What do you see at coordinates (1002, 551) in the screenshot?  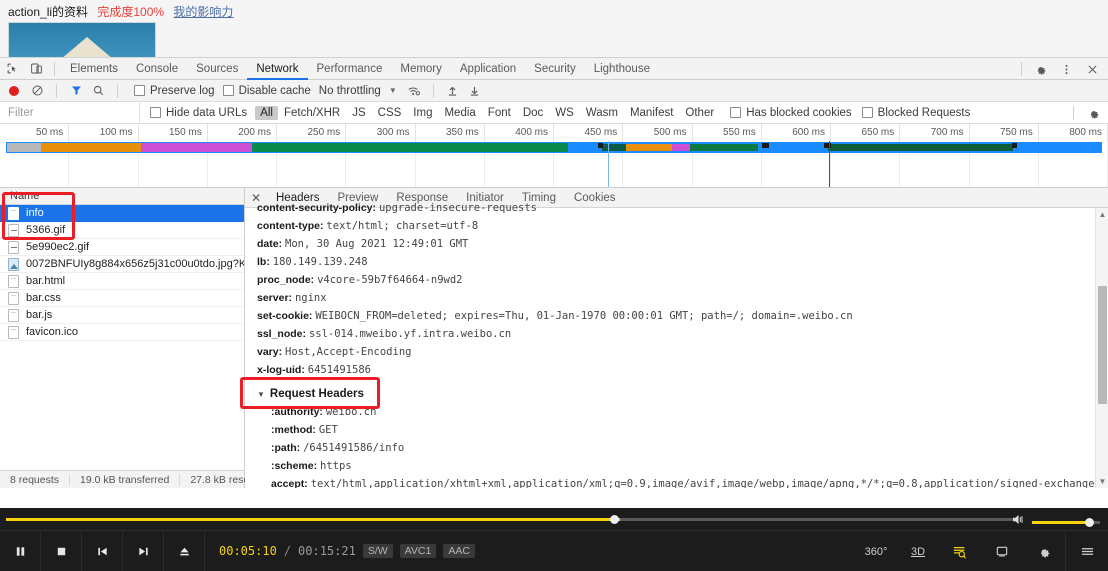 I see `screenshot-icon` at bounding box center [1002, 551].